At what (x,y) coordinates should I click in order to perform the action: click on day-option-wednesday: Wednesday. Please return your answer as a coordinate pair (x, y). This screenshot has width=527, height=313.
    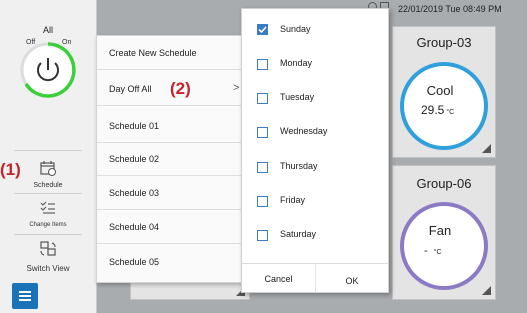
    Looking at the image, I should click on (315, 131).